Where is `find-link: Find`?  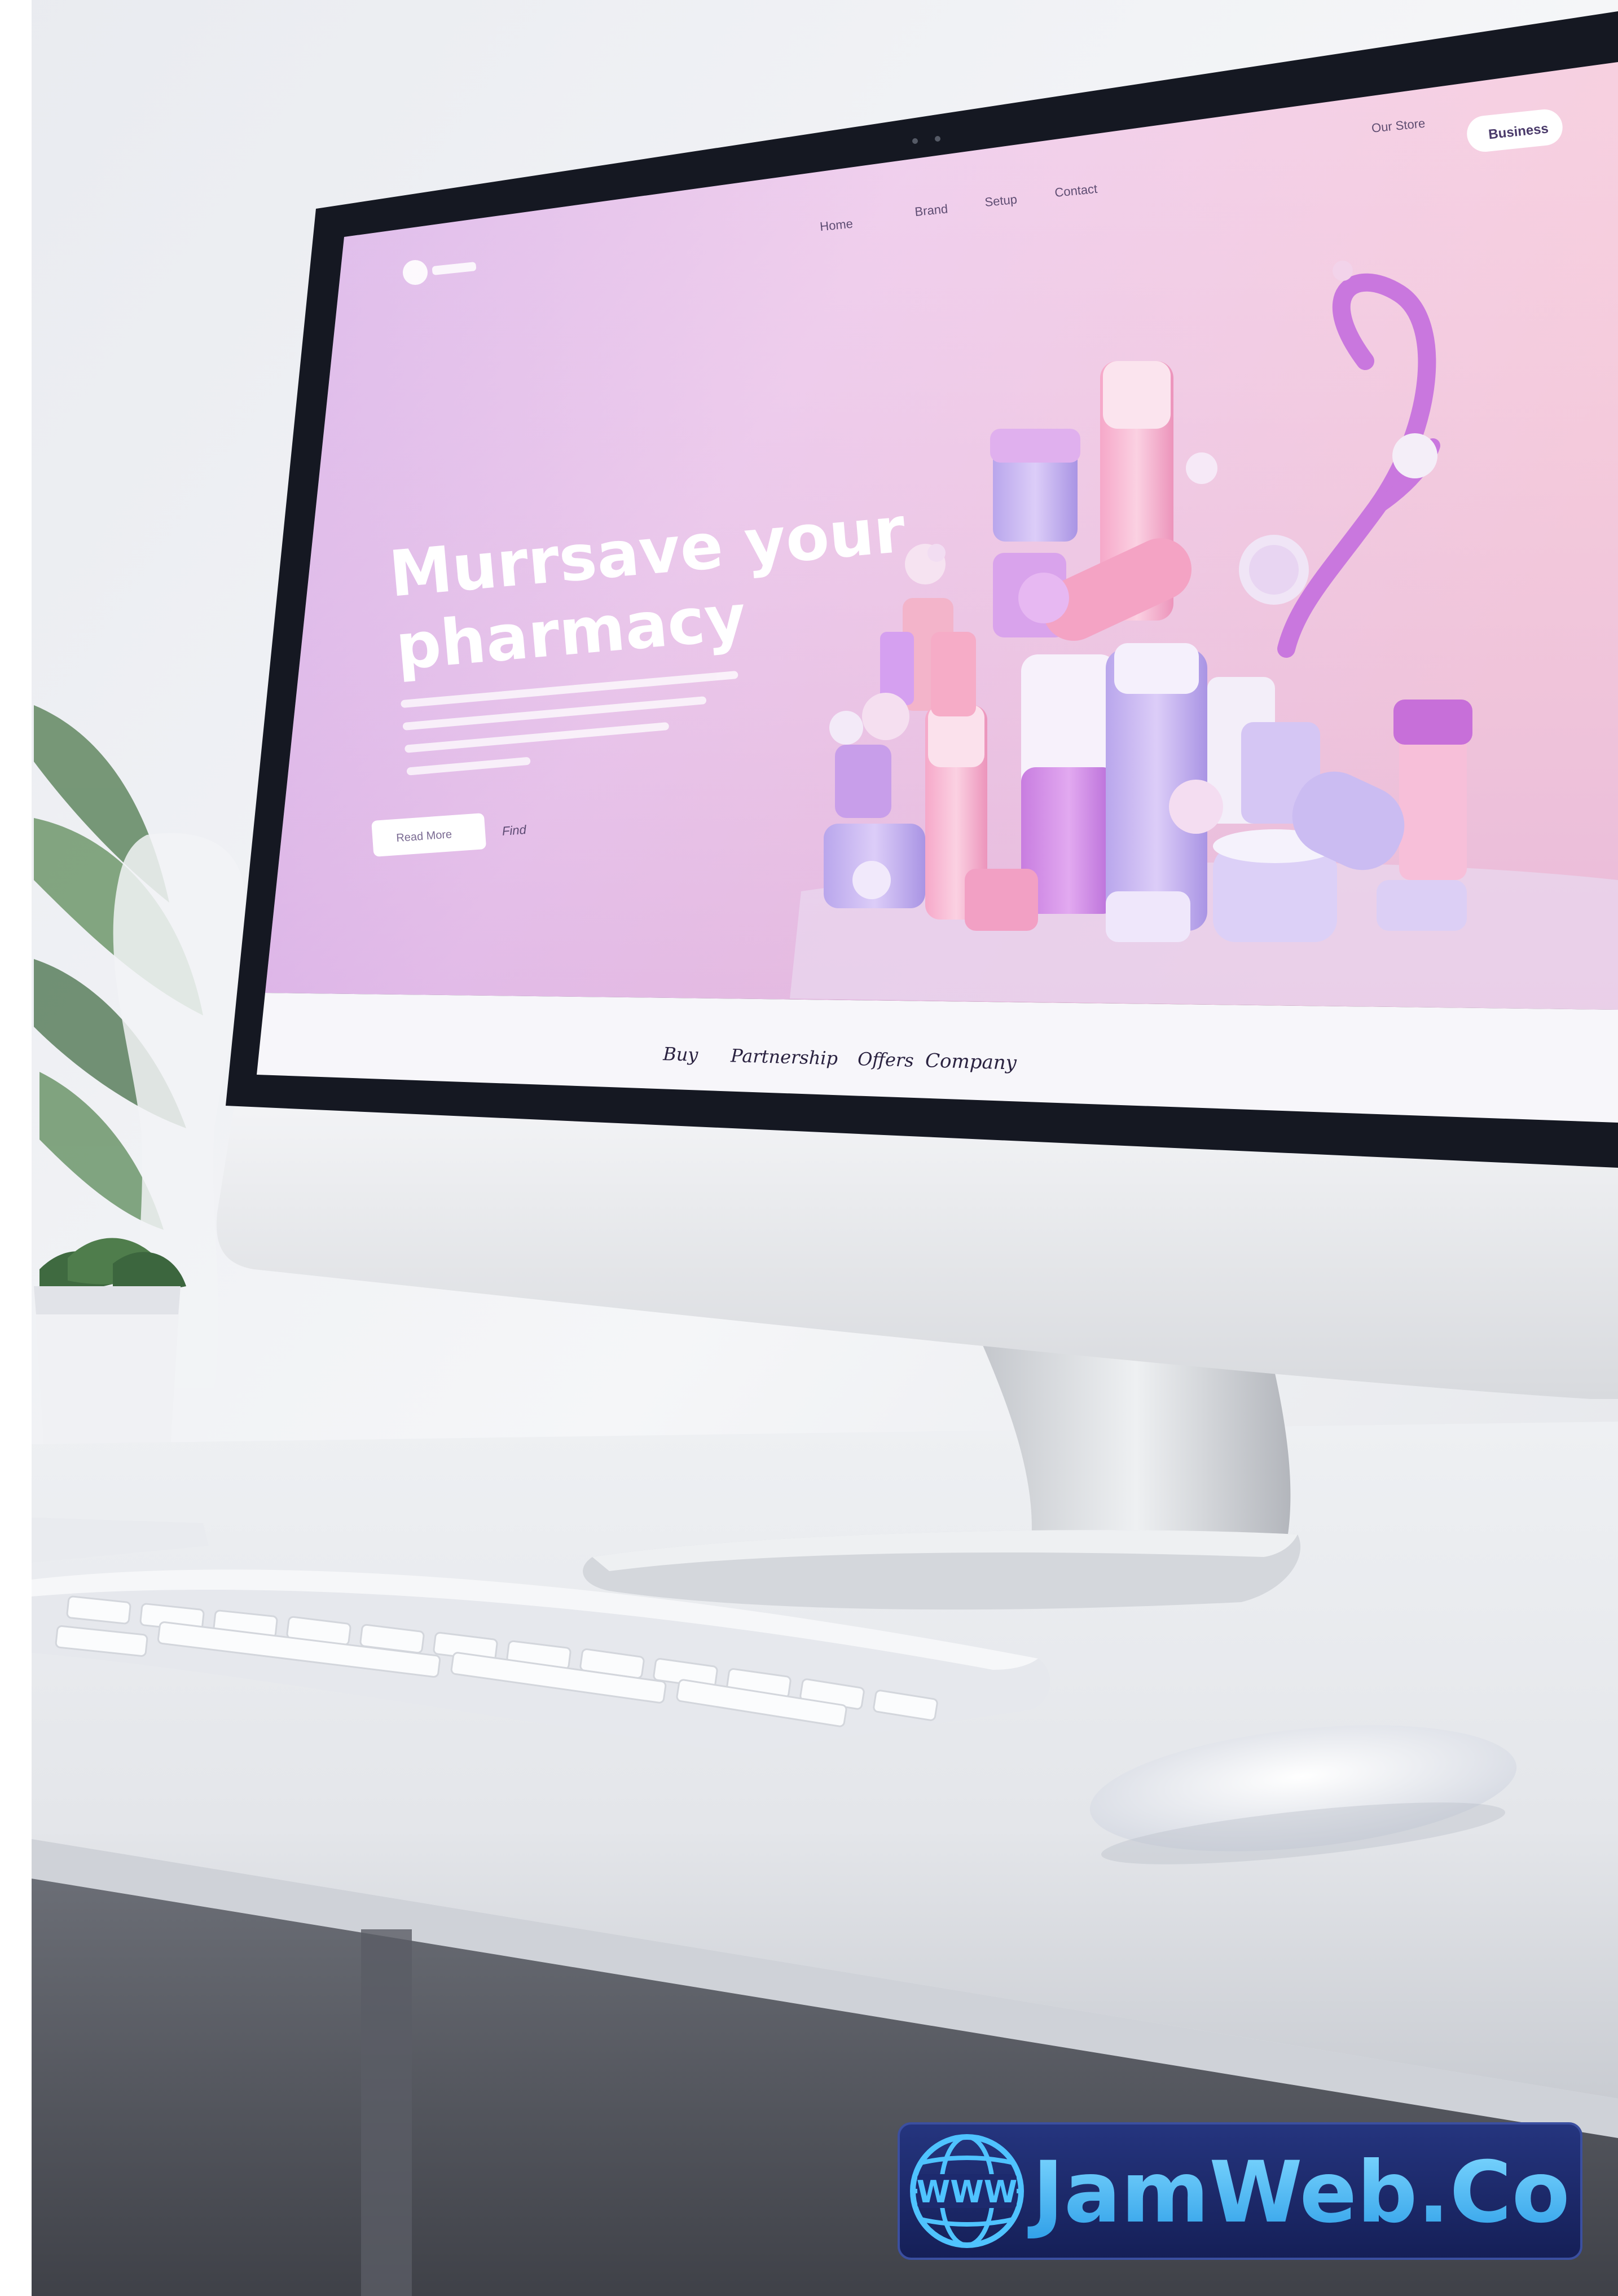
find-link: Find is located at coordinates (514, 830).